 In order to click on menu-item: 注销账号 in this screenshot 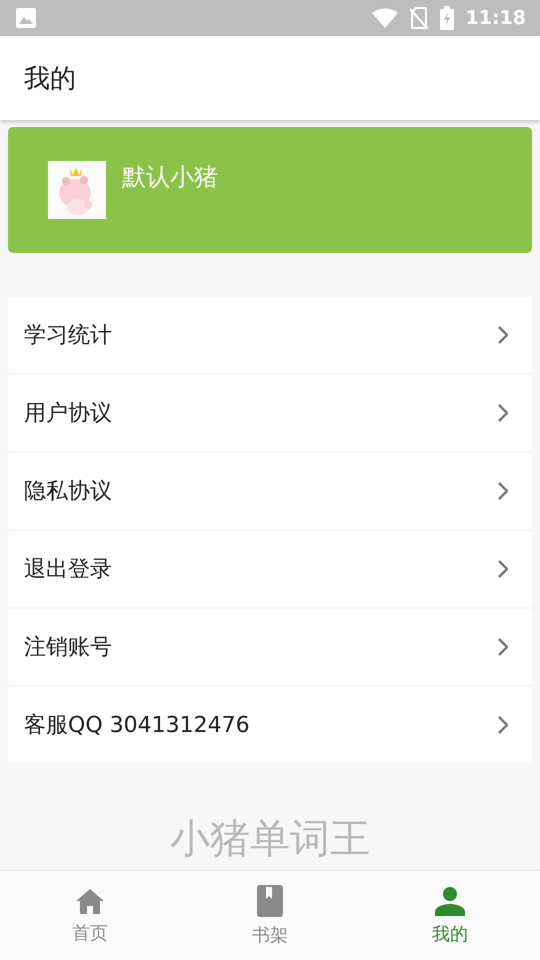, I will do `click(270, 647)`.